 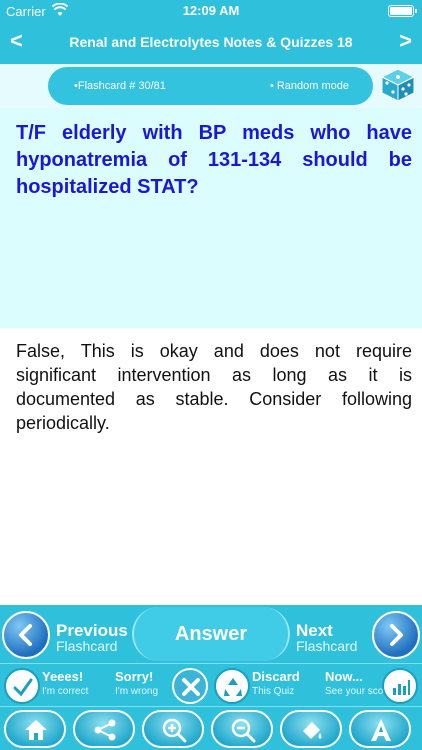 I want to click on flashcard-info-pill: •Flashcard # 30/81 • Random mode, so click(x=210, y=86).